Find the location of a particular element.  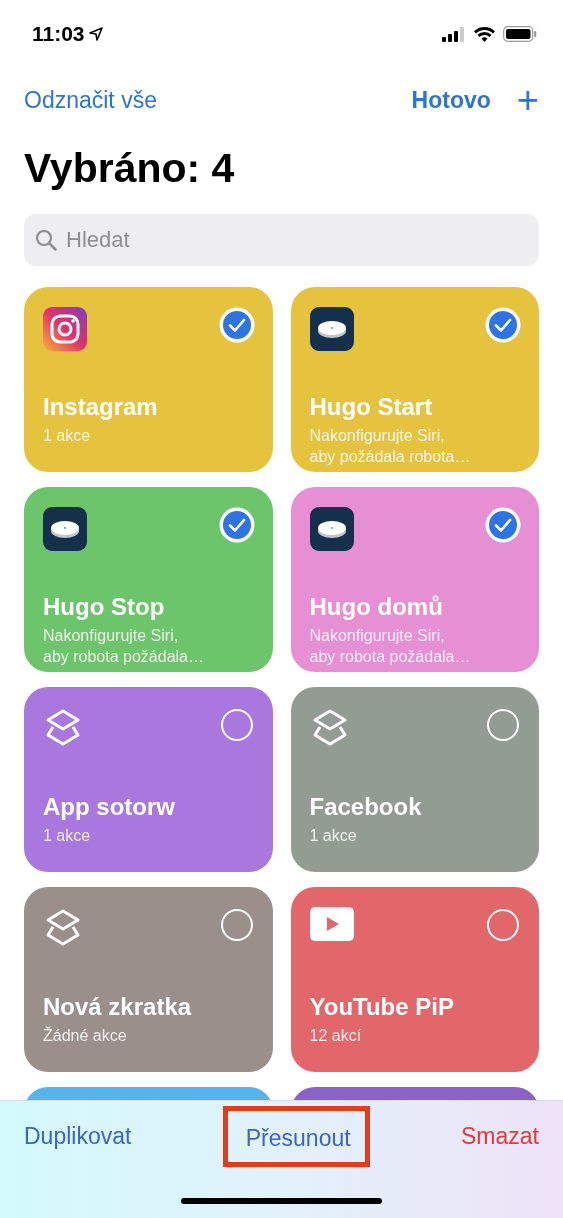

shortcut-title: Instagram is located at coordinates (101, 407).